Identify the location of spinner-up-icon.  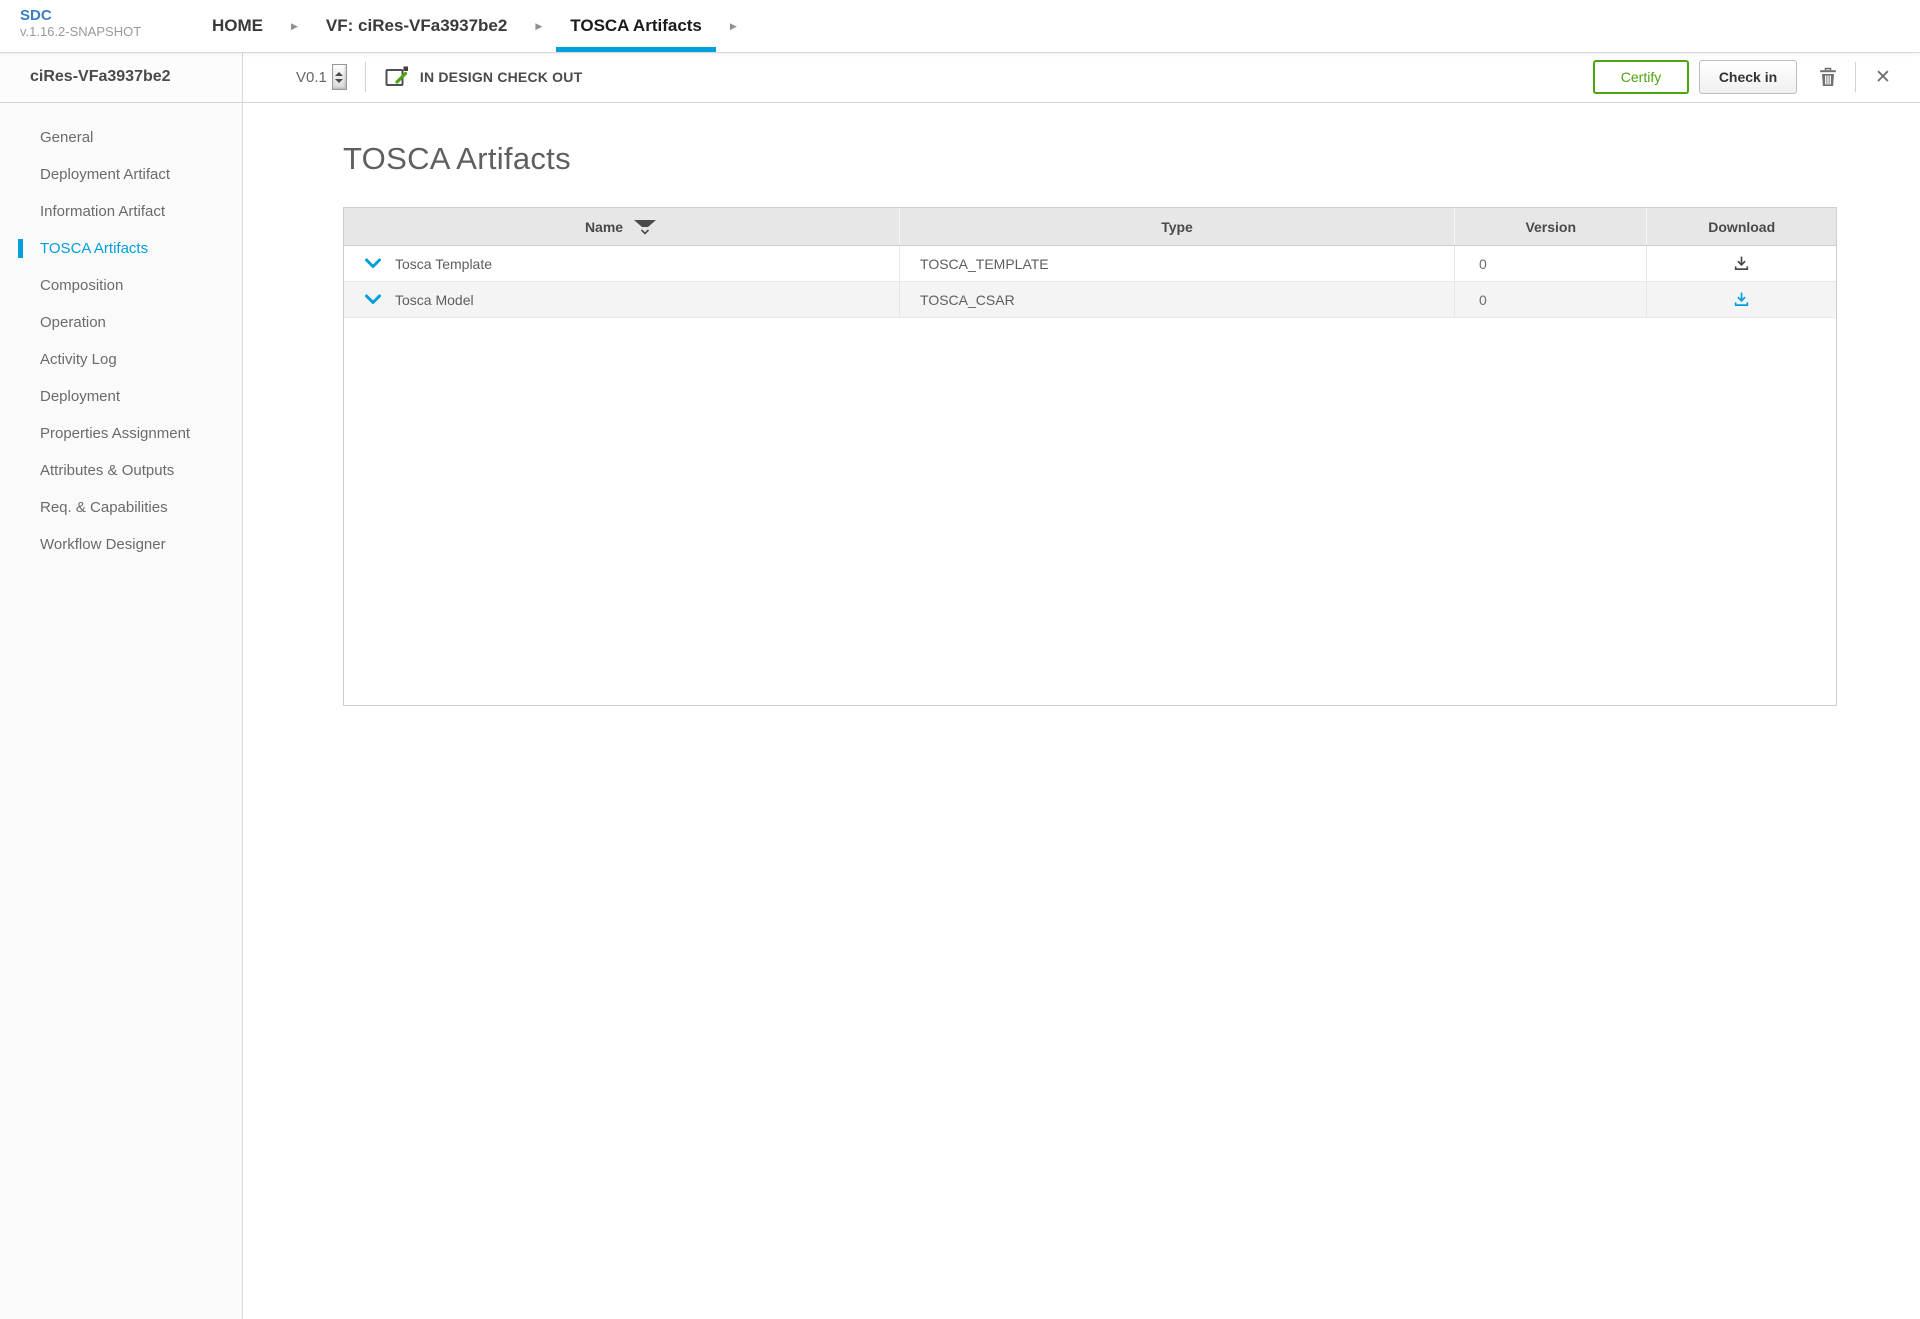
(339, 73).